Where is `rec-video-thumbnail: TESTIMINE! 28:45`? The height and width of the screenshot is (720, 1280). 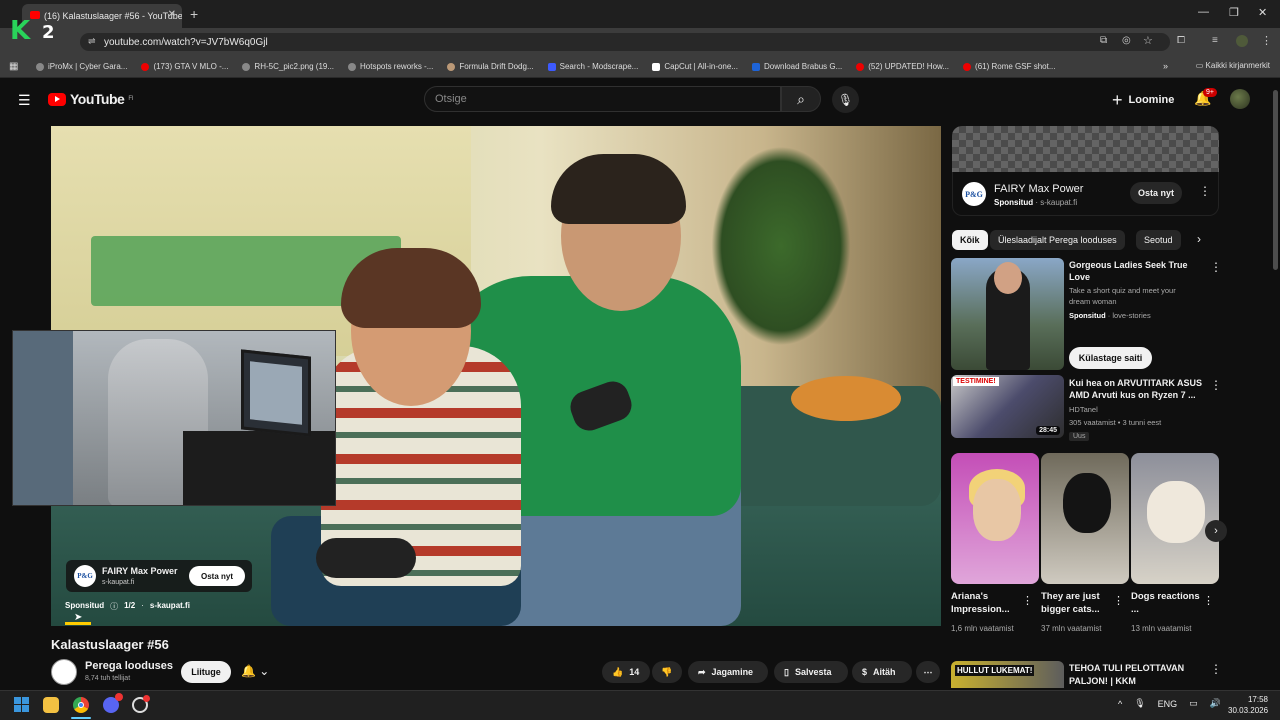 rec-video-thumbnail: TESTIMINE! 28:45 is located at coordinates (1007, 406).